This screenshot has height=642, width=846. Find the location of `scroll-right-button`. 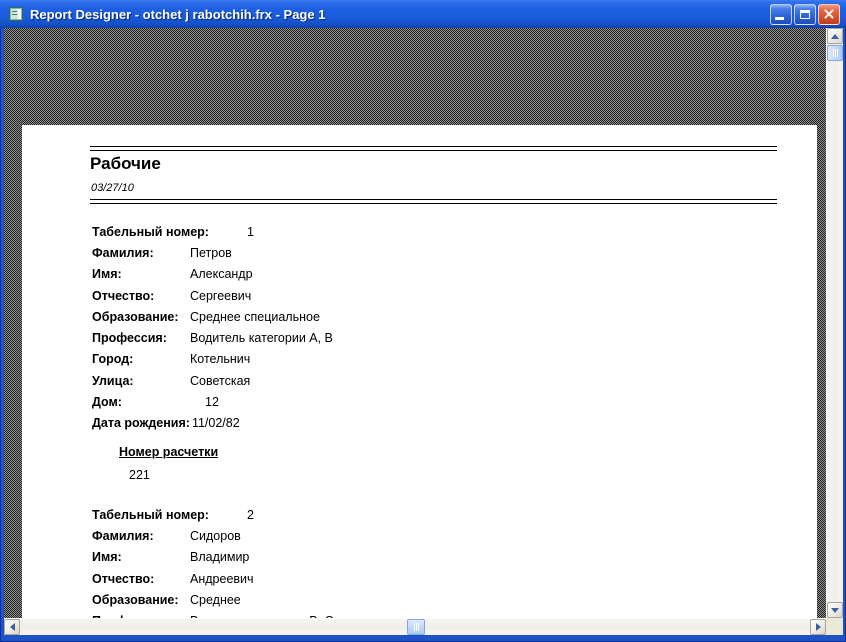

scroll-right-button is located at coordinates (818, 627).